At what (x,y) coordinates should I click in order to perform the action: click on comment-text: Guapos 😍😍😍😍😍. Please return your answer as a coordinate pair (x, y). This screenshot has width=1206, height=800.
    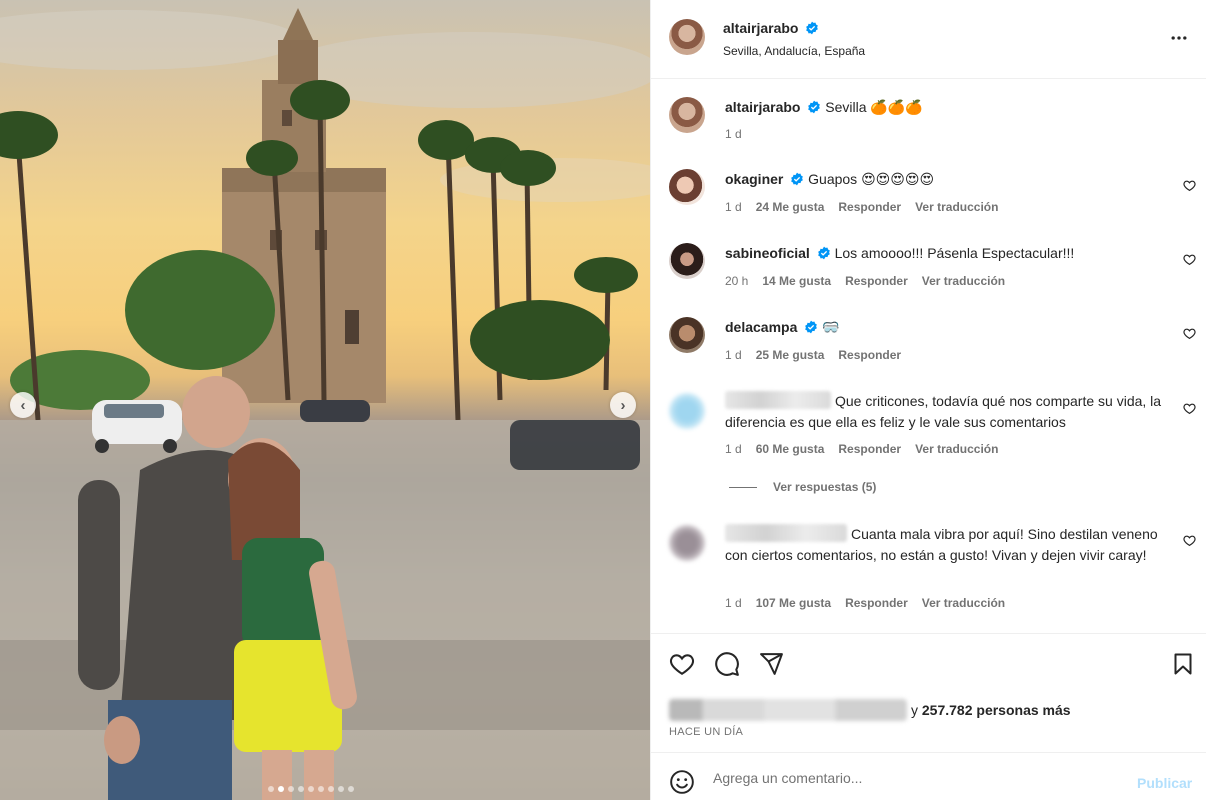
    Looking at the image, I should click on (871, 179).